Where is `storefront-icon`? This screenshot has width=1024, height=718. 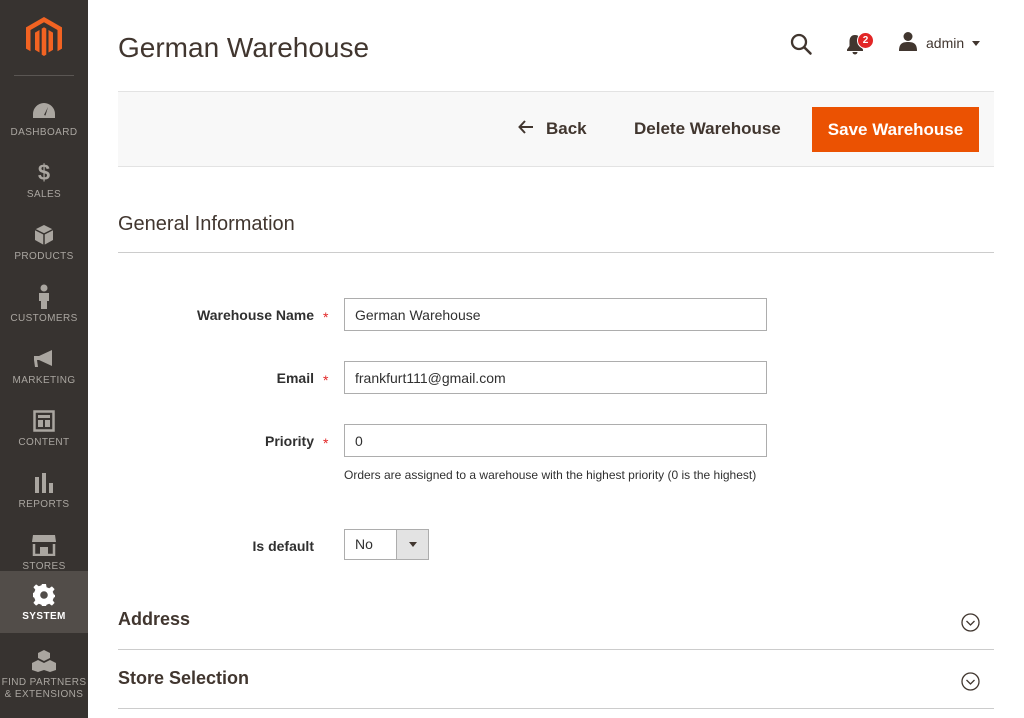 storefront-icon is located at coordinates (44, 545).